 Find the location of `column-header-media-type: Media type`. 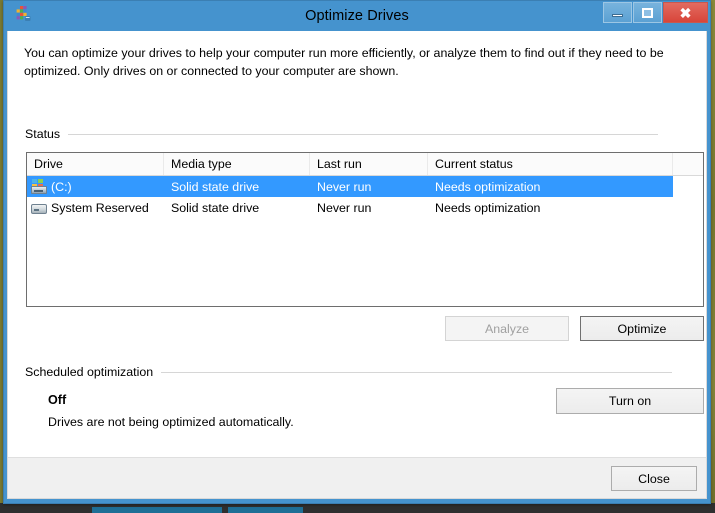

column-header-media-type: Media type is located at coordinates (237, 164).